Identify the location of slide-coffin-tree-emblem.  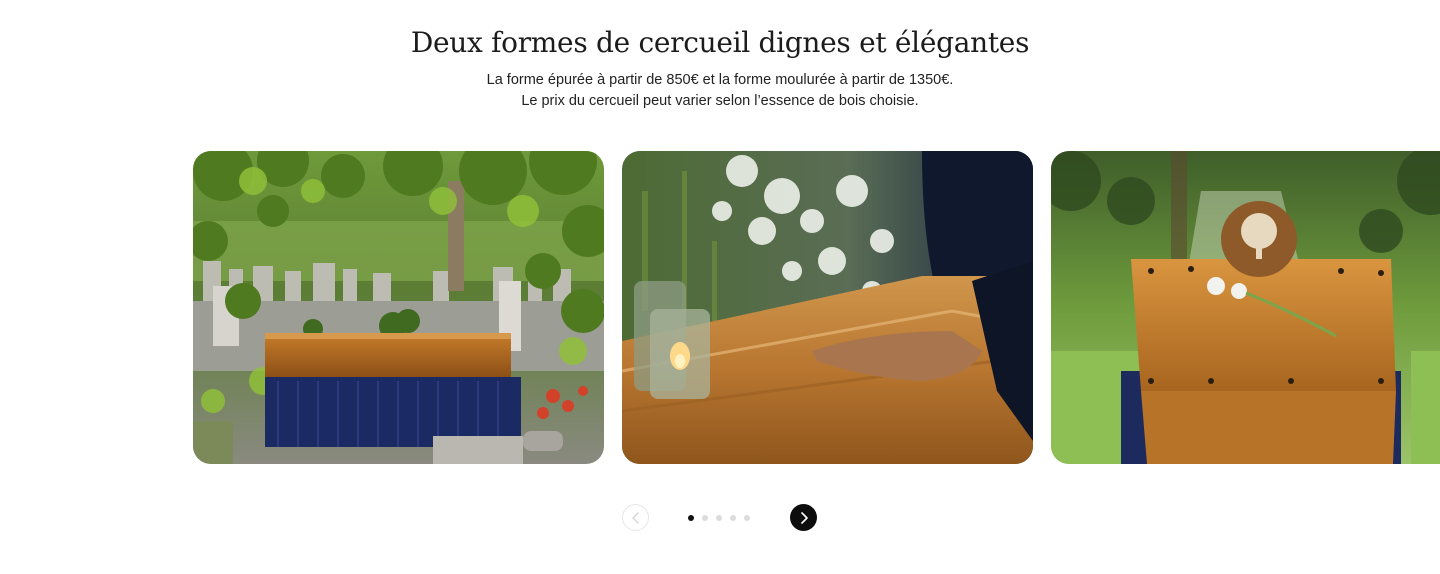
(1245, 307).